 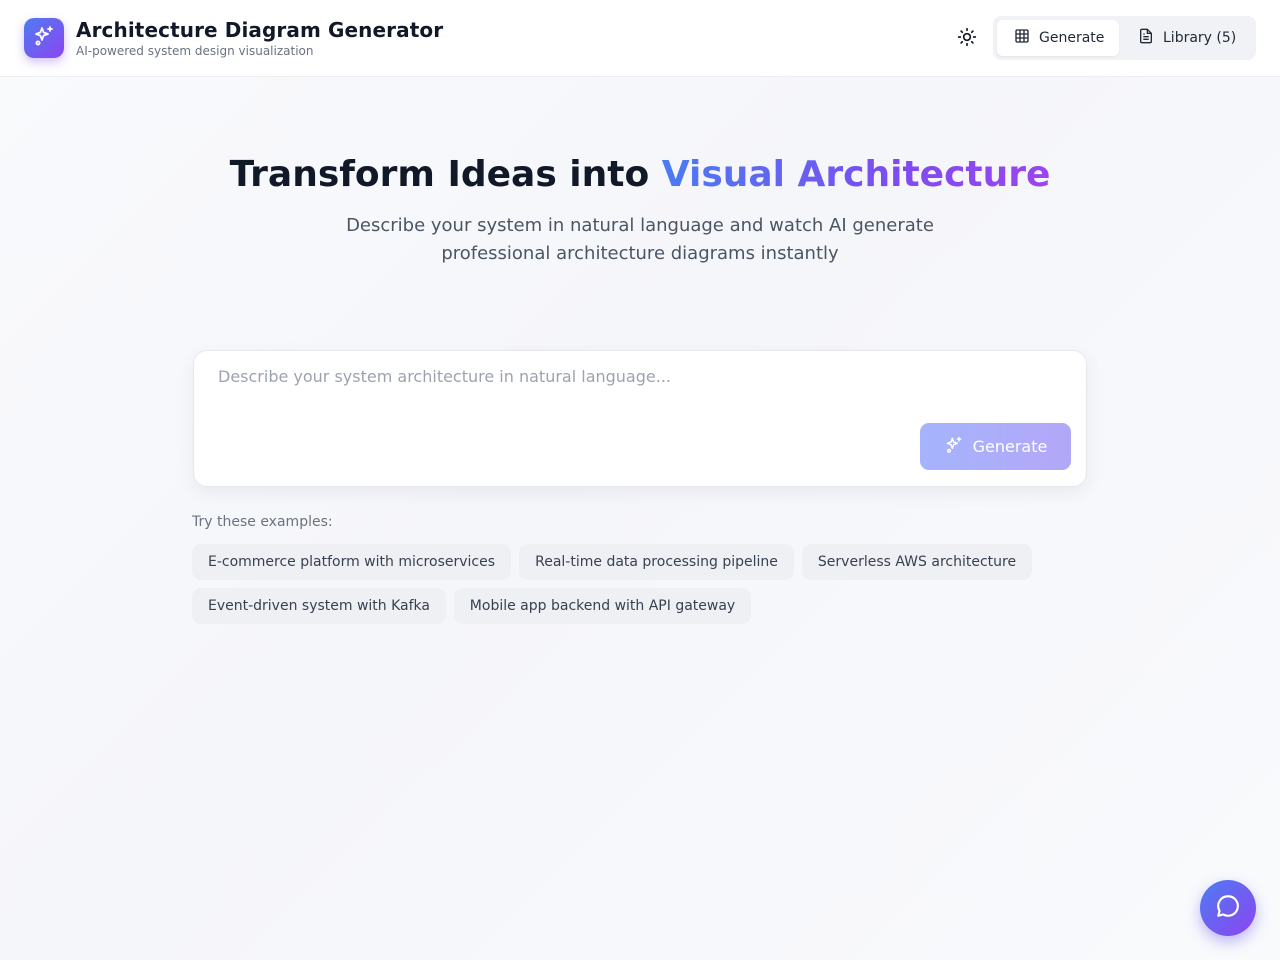 What do you see at coordinates (260, 30) in the screenshot?
I see `app-title: Architecture Diagram Generator` at bounding box center [260, 30].